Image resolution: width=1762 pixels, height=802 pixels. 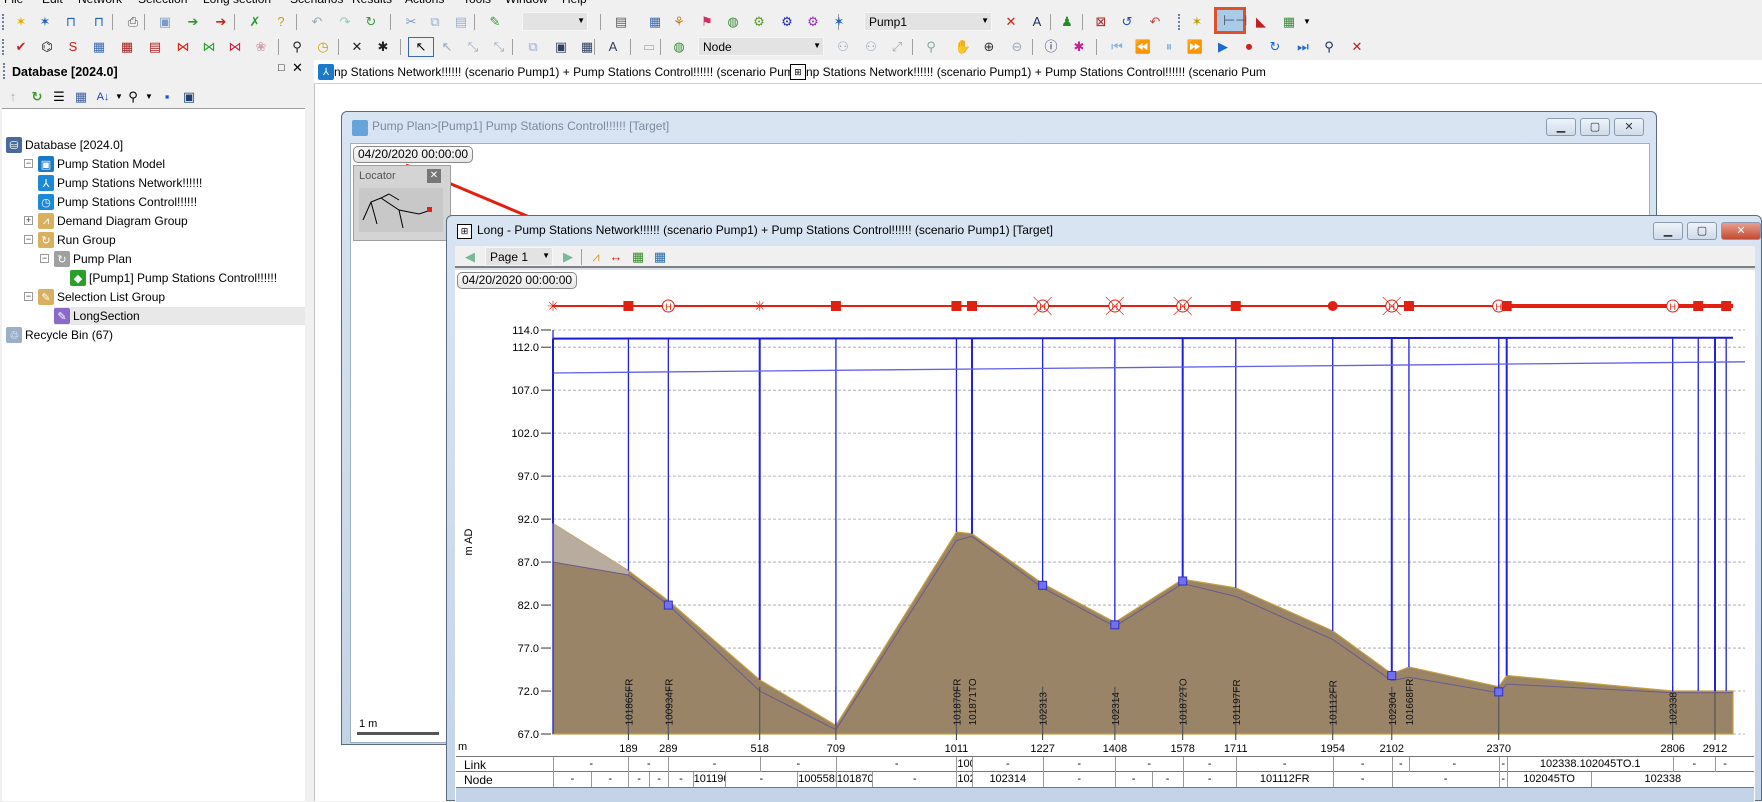 I want to click on hand-icon: ✋, so click(x=963, y=47).